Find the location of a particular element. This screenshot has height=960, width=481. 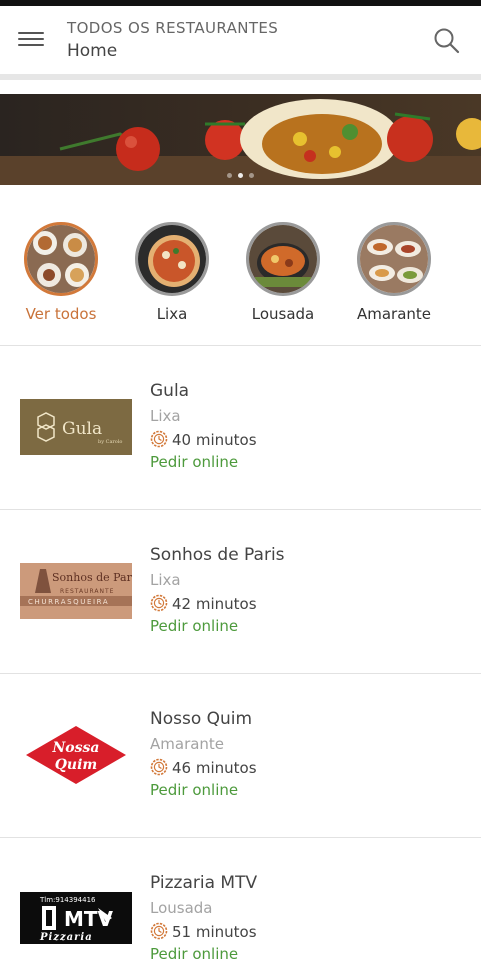

restaurant-logo: Tlm:914394416 MTV Pizzaria is located at coordinates (76, 918).